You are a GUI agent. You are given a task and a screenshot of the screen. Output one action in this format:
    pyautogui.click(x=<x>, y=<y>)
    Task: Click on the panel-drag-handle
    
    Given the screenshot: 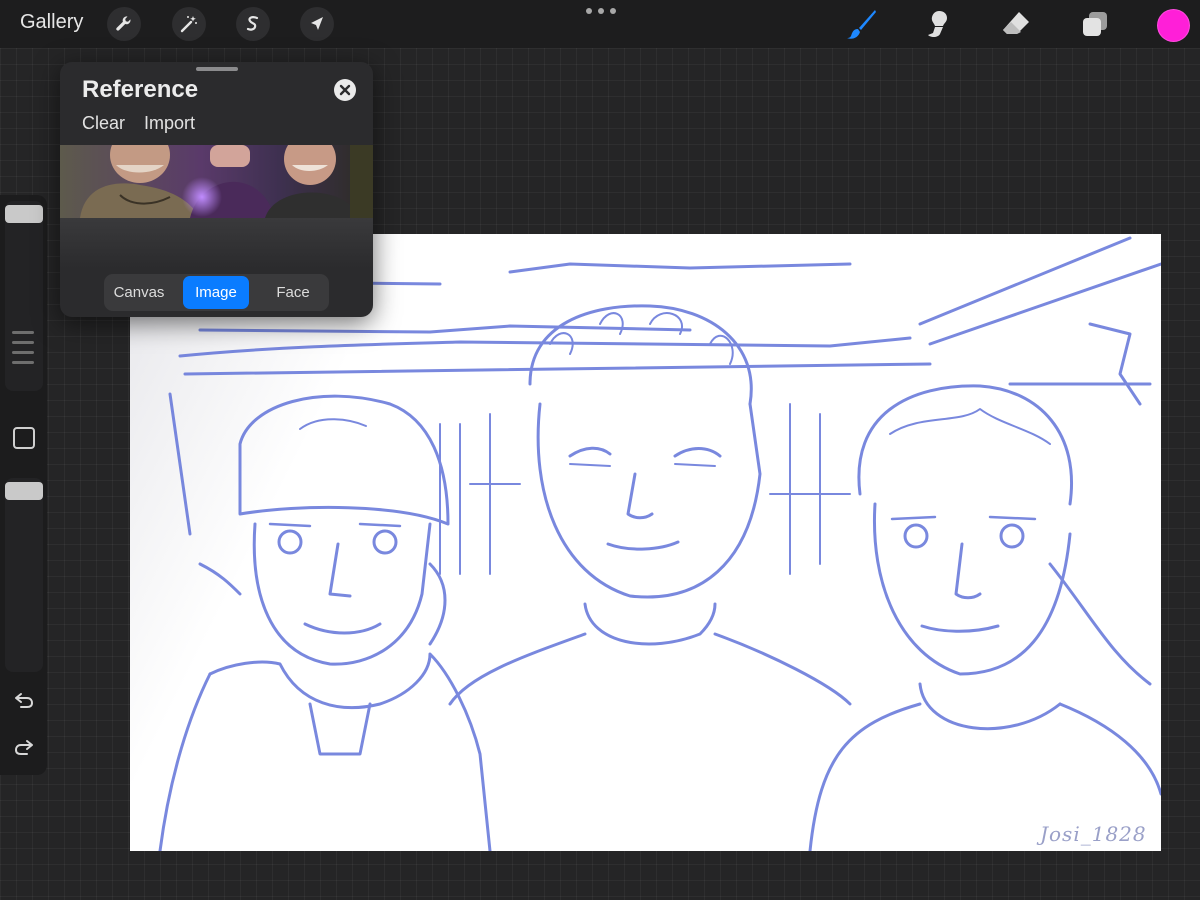 What is the action you would take?
    pyautogui.click(x=217, y=69)
    